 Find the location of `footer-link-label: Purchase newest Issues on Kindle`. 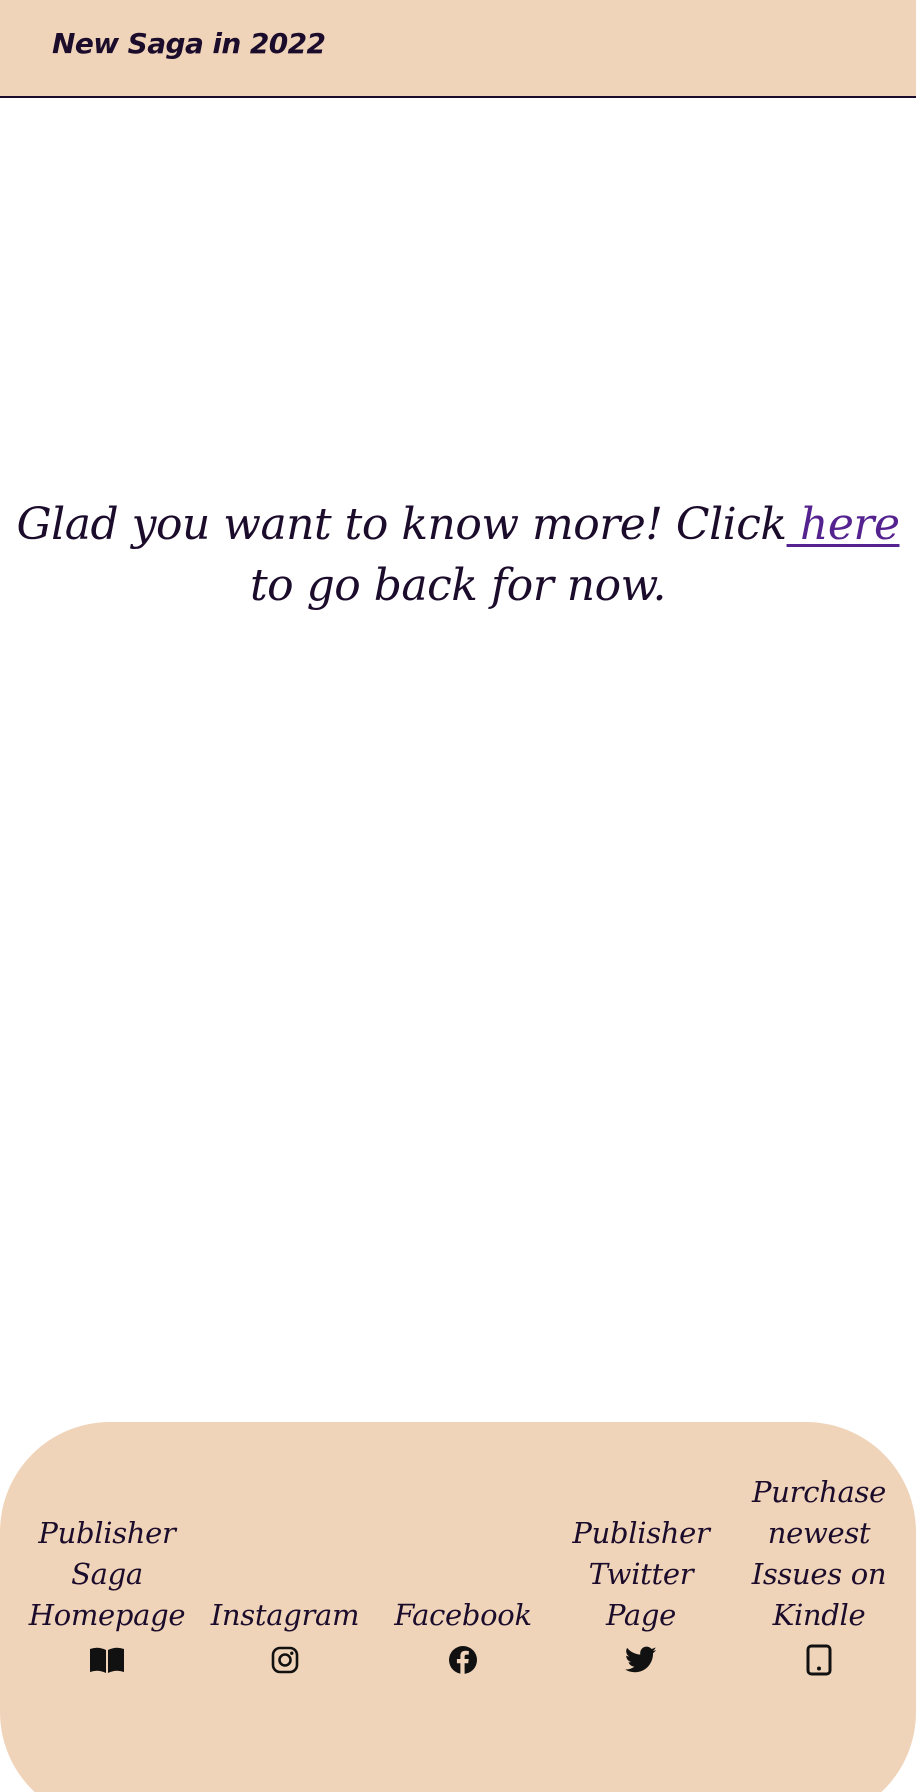

footer-link-label: Purchase newest Issues on Kindle is located at coordinates (819, 1553).